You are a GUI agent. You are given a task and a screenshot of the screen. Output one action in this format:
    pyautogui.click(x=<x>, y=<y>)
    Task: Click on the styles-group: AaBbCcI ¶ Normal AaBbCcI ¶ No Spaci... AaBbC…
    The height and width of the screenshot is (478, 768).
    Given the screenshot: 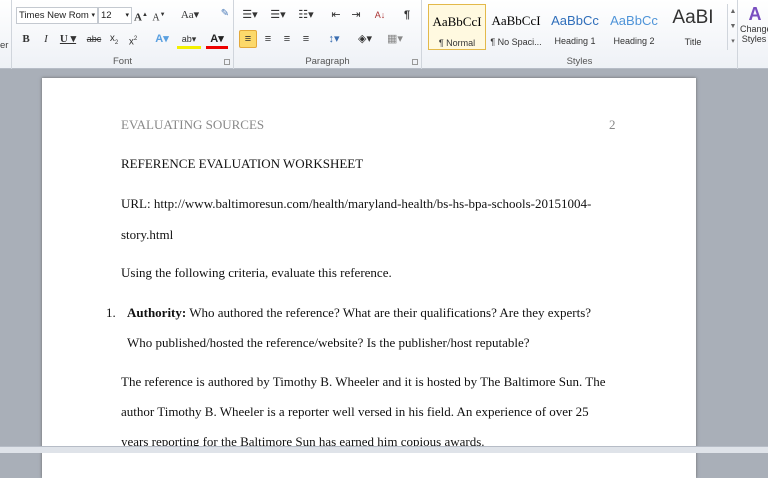 What is the action you would take?
    pyautogui.click(x=580, y=34)
    